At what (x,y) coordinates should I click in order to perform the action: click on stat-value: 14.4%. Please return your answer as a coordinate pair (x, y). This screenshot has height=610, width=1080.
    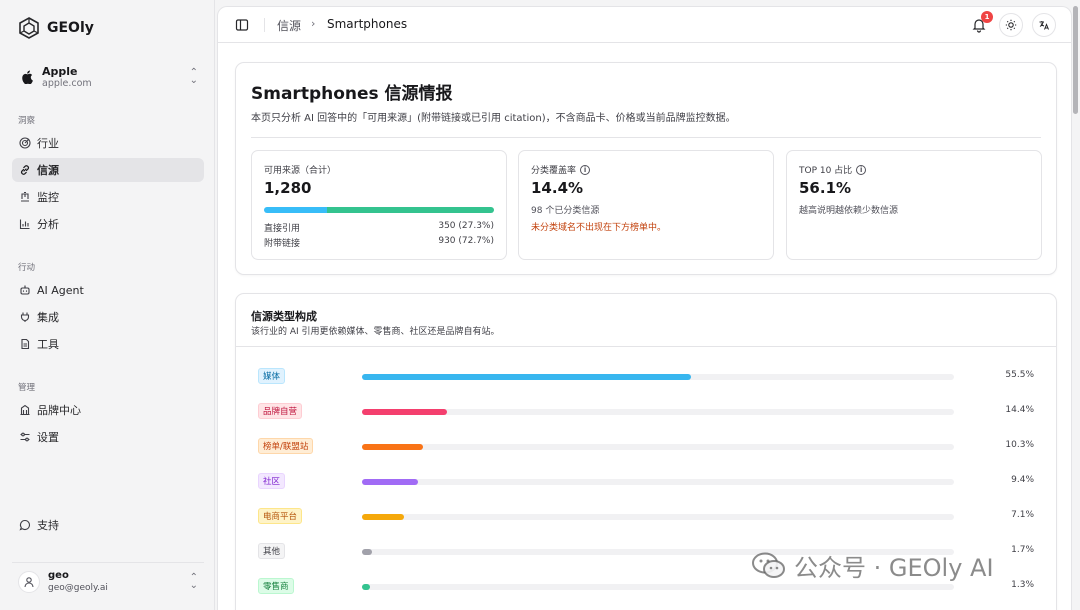
    Looking at the image, I should click on (557, 188).